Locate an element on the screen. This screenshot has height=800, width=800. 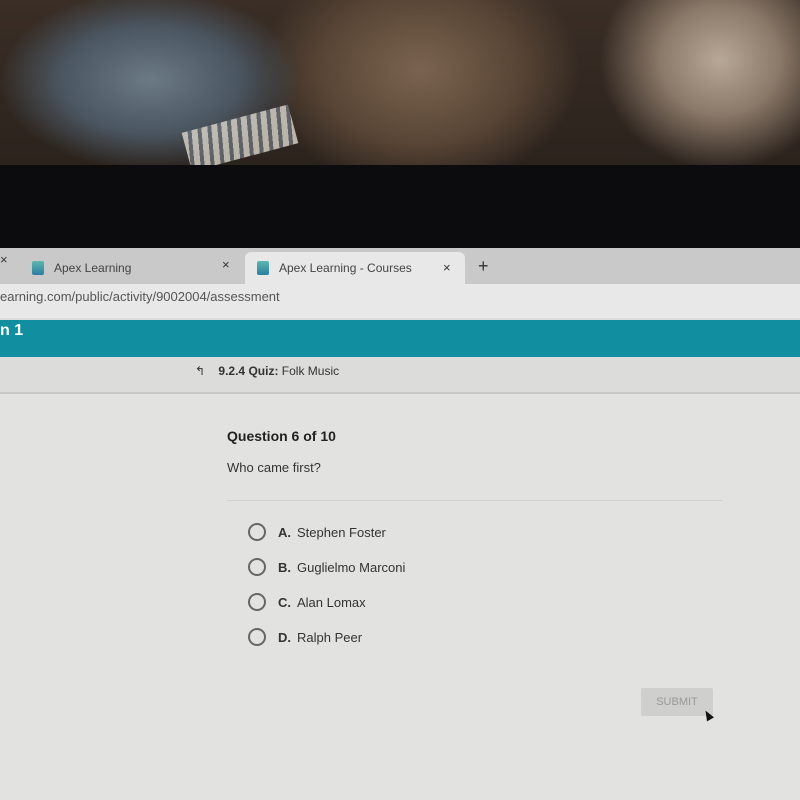
tab-apex-courses: Apex Learning - Courses × is located at coordinates (355, 268).